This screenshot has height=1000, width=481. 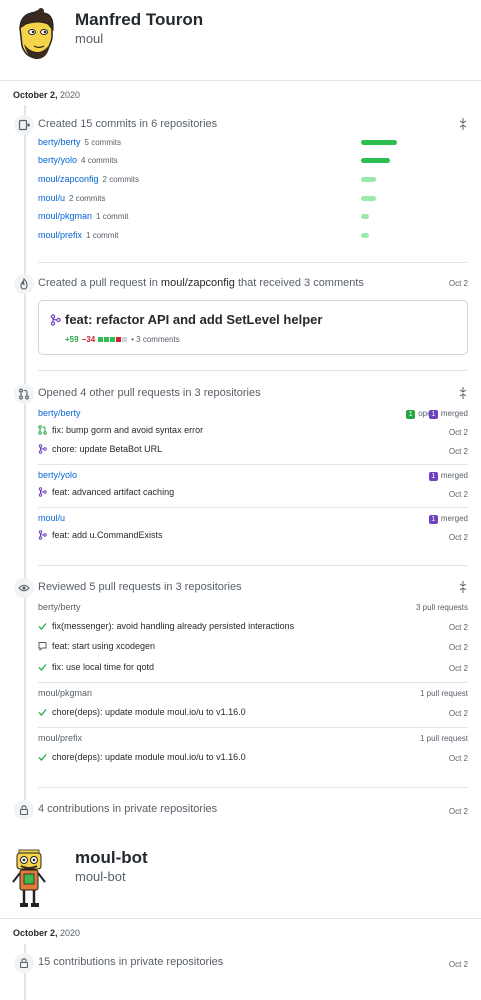 I want to click on pr-summary-prefix: Created a pull request in, so click(x=99, y=283).